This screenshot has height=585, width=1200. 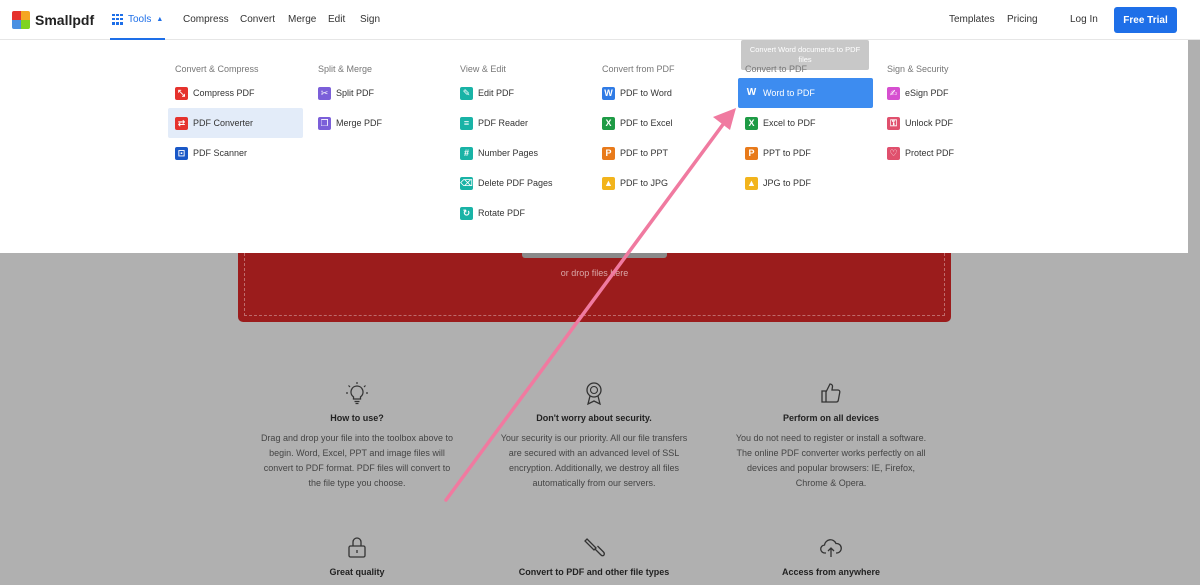 What do you see at coordinates (520, 213) in the screenshot?
I see `menu-item-rotate-pdf: ↻ Rotate PDF` at bounding box center [520, 213].